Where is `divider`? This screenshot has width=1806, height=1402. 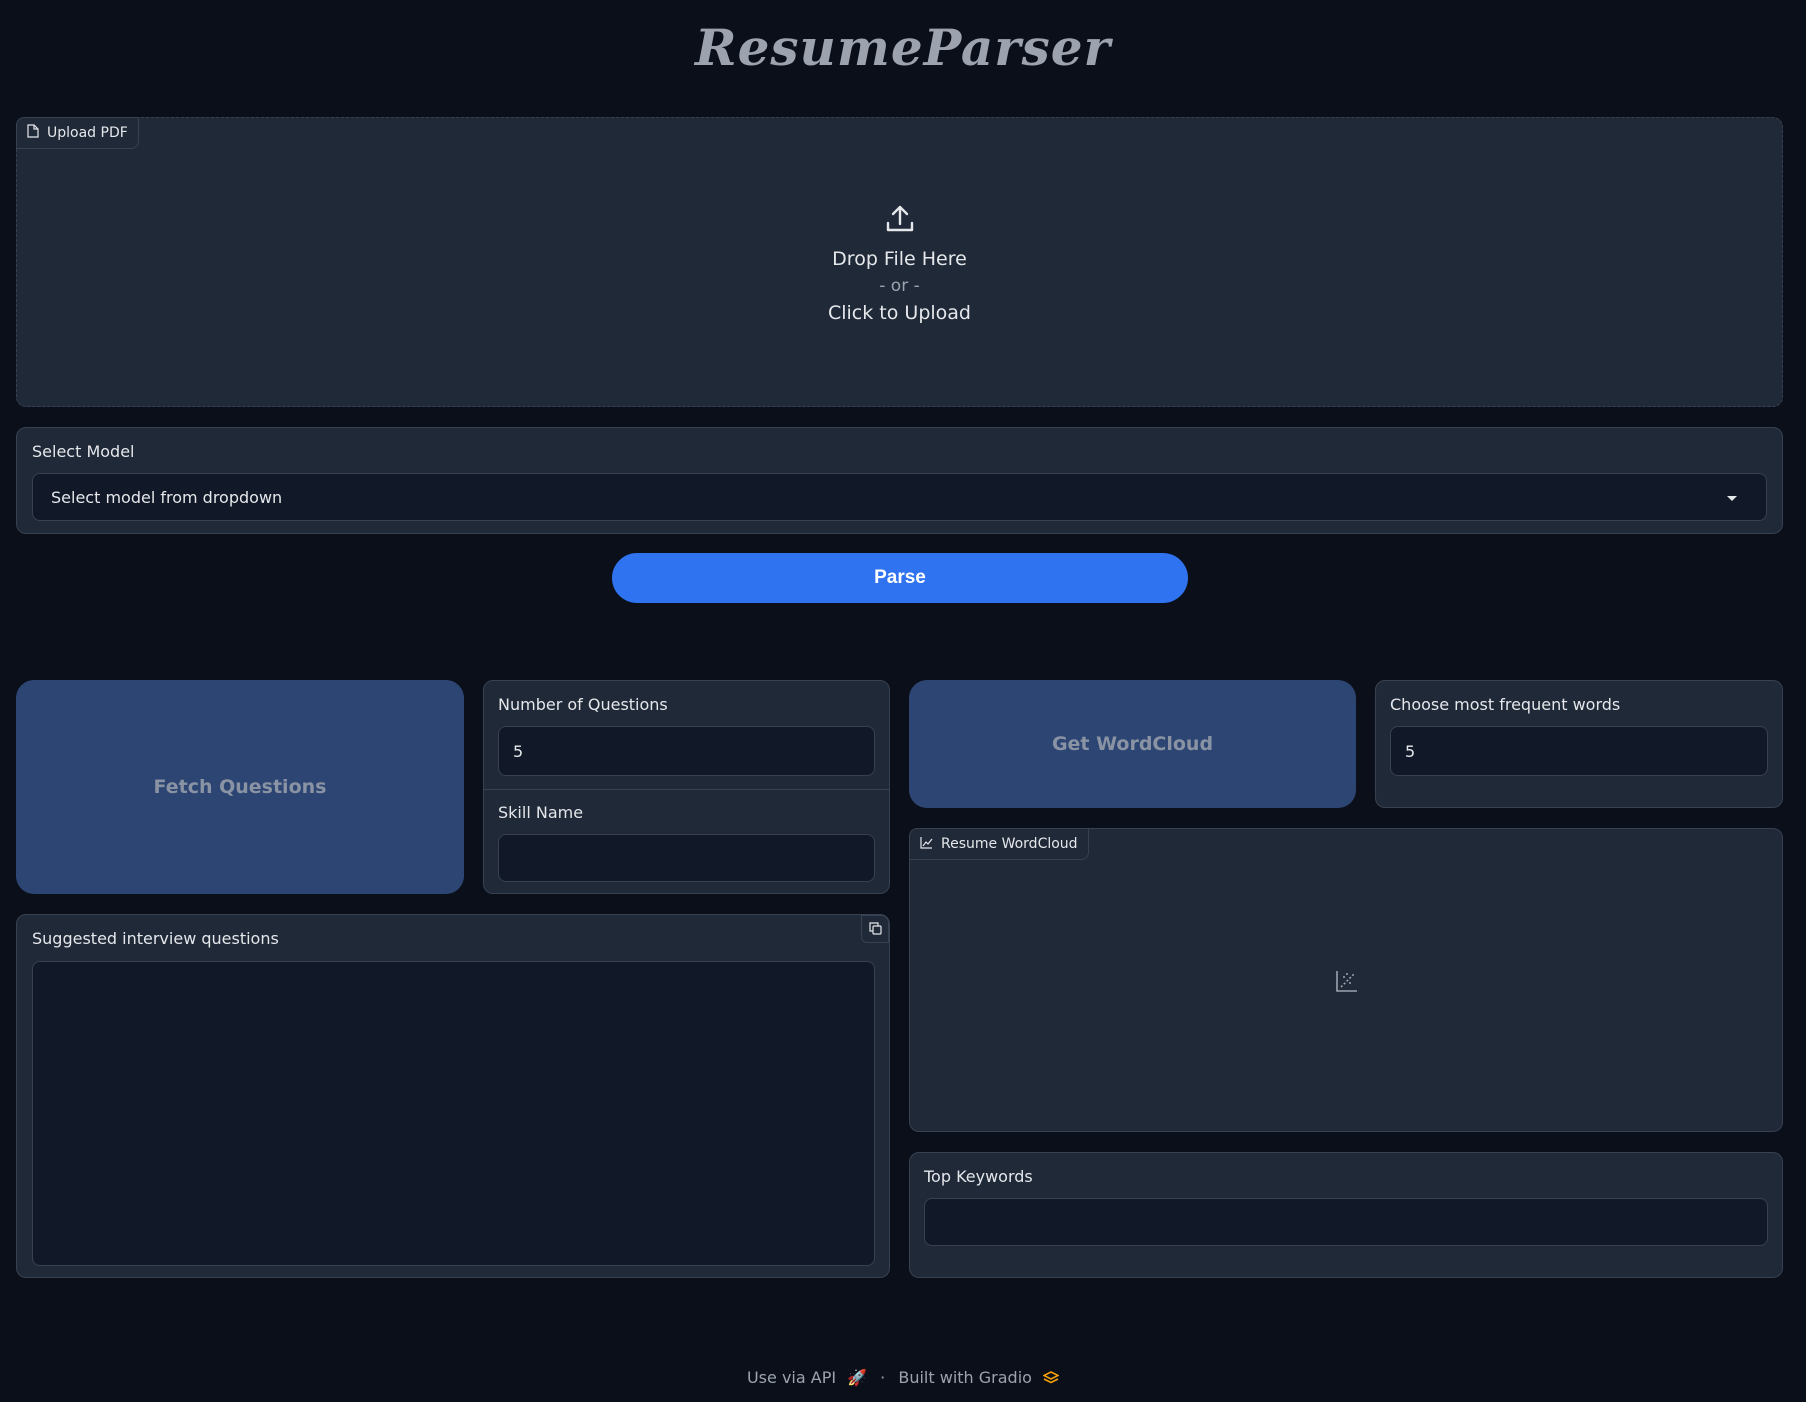
divider is located at coordinates (686, 789).